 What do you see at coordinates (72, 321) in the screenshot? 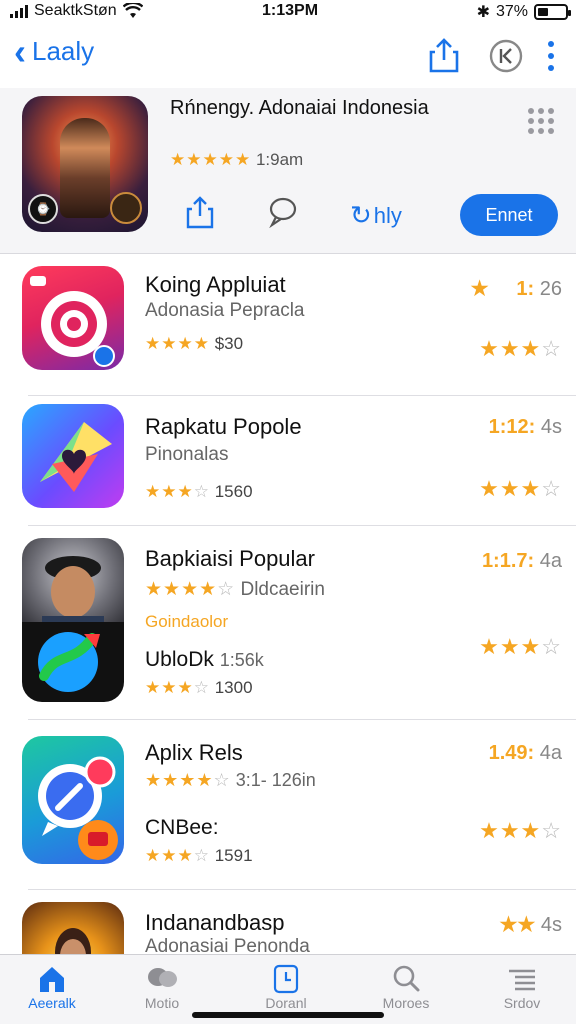
I see `target-logo-icon` at bounding box center [72, 321].